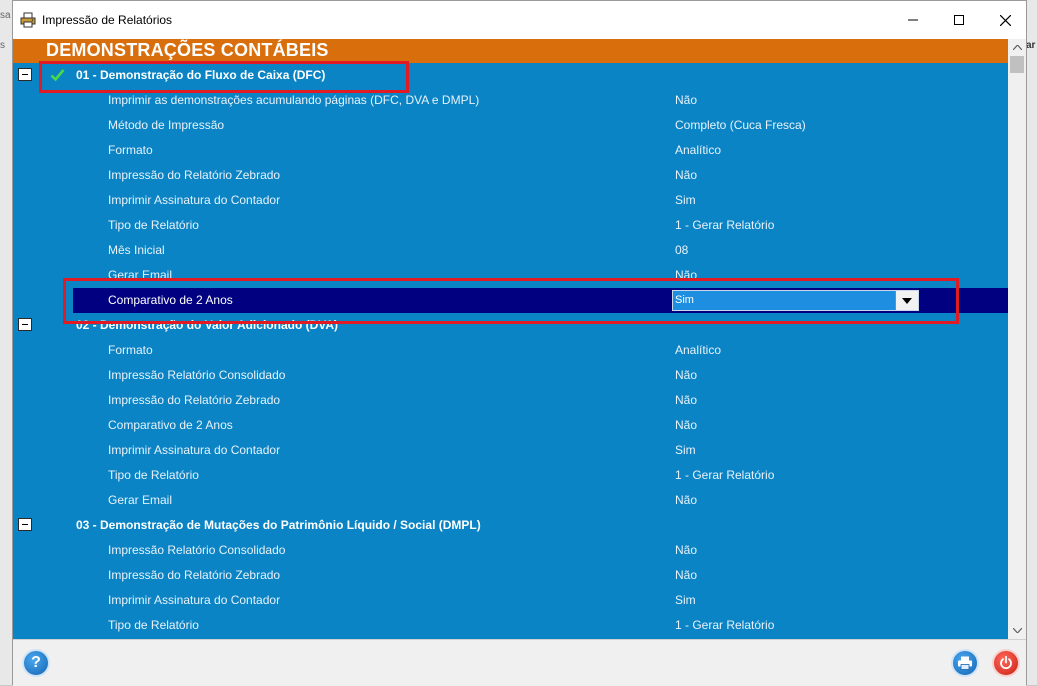  I want to click on background-text: s, so click(2, 45).